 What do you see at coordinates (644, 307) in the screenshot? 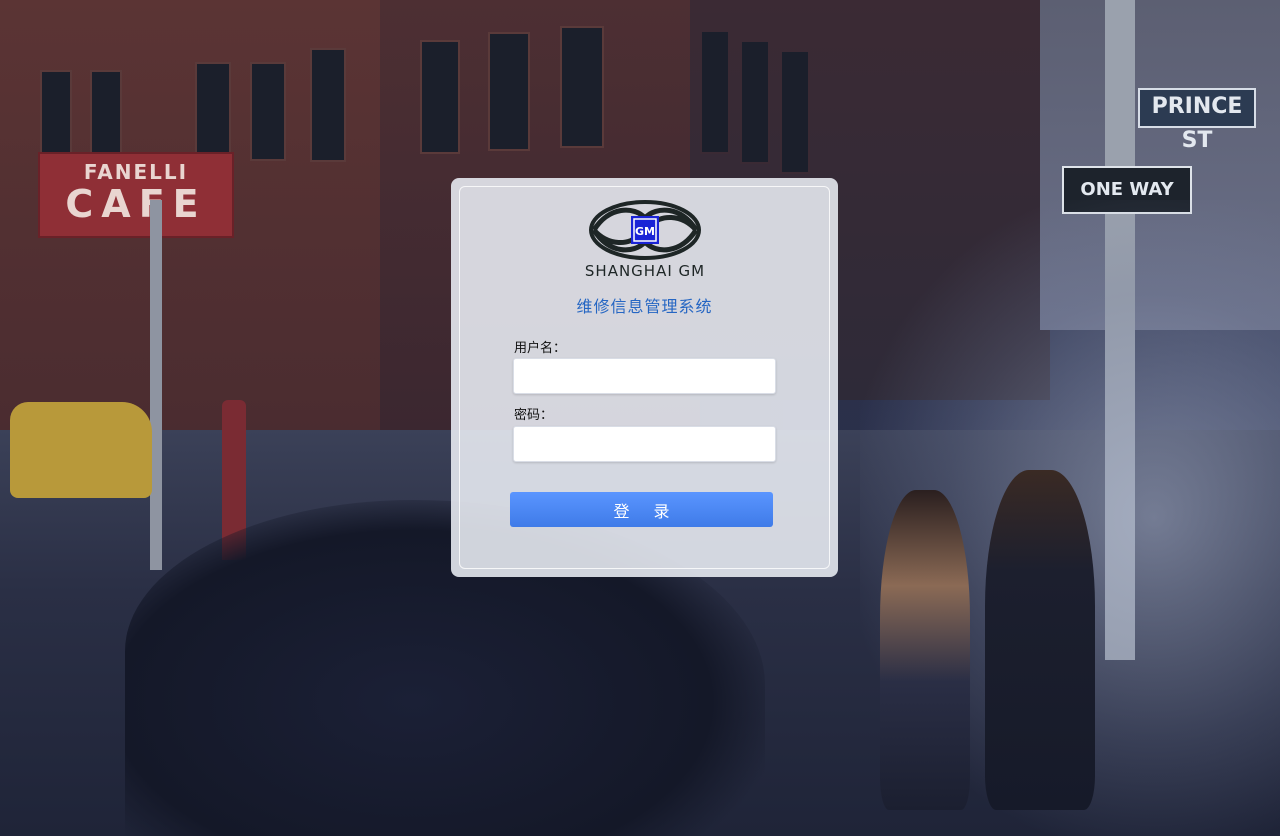
I see `system-title: 维修信息管理系统` at bounding box center [644, 307].